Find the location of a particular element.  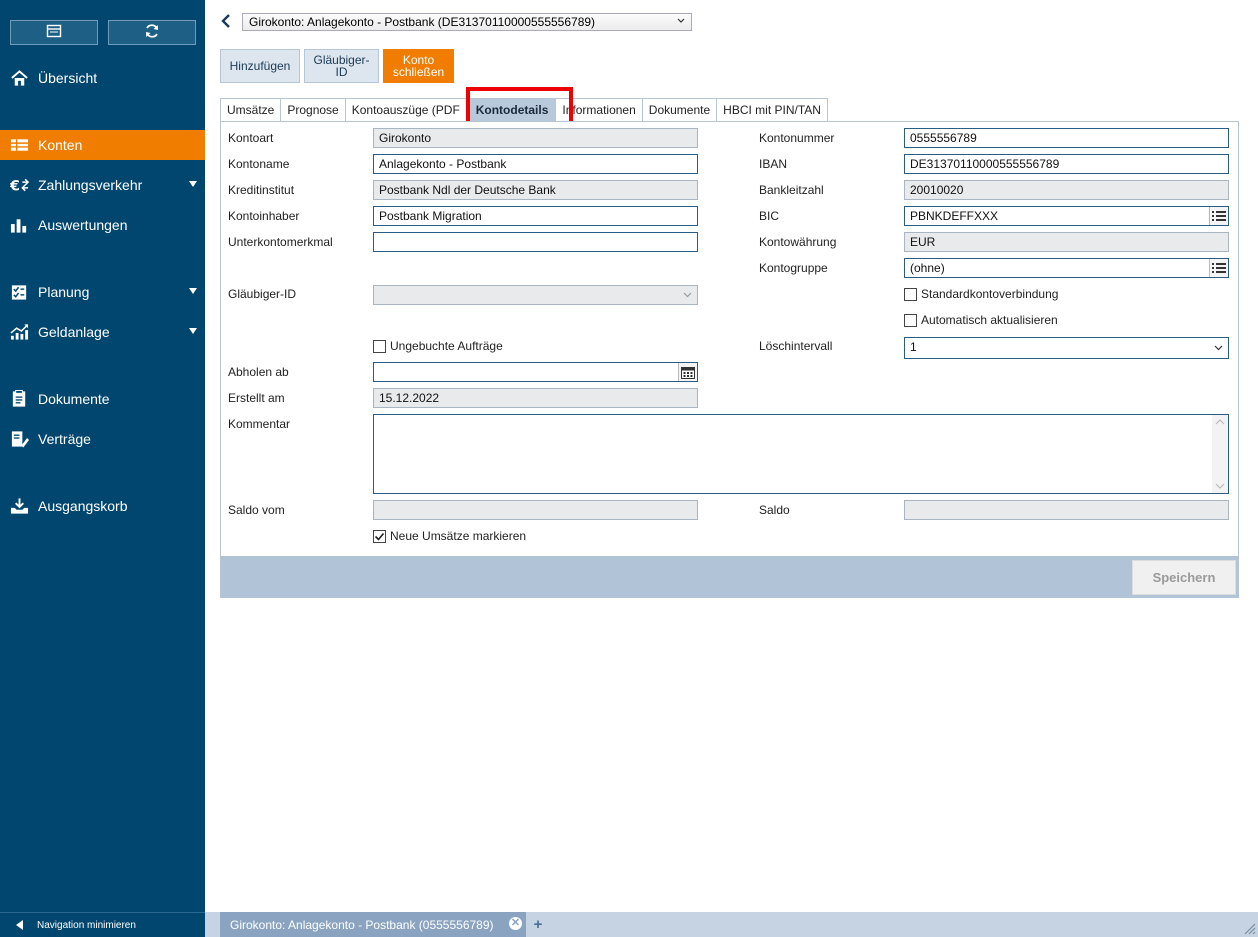

close-account-button-label: Konto schließen is located at coordinates (418, 66).